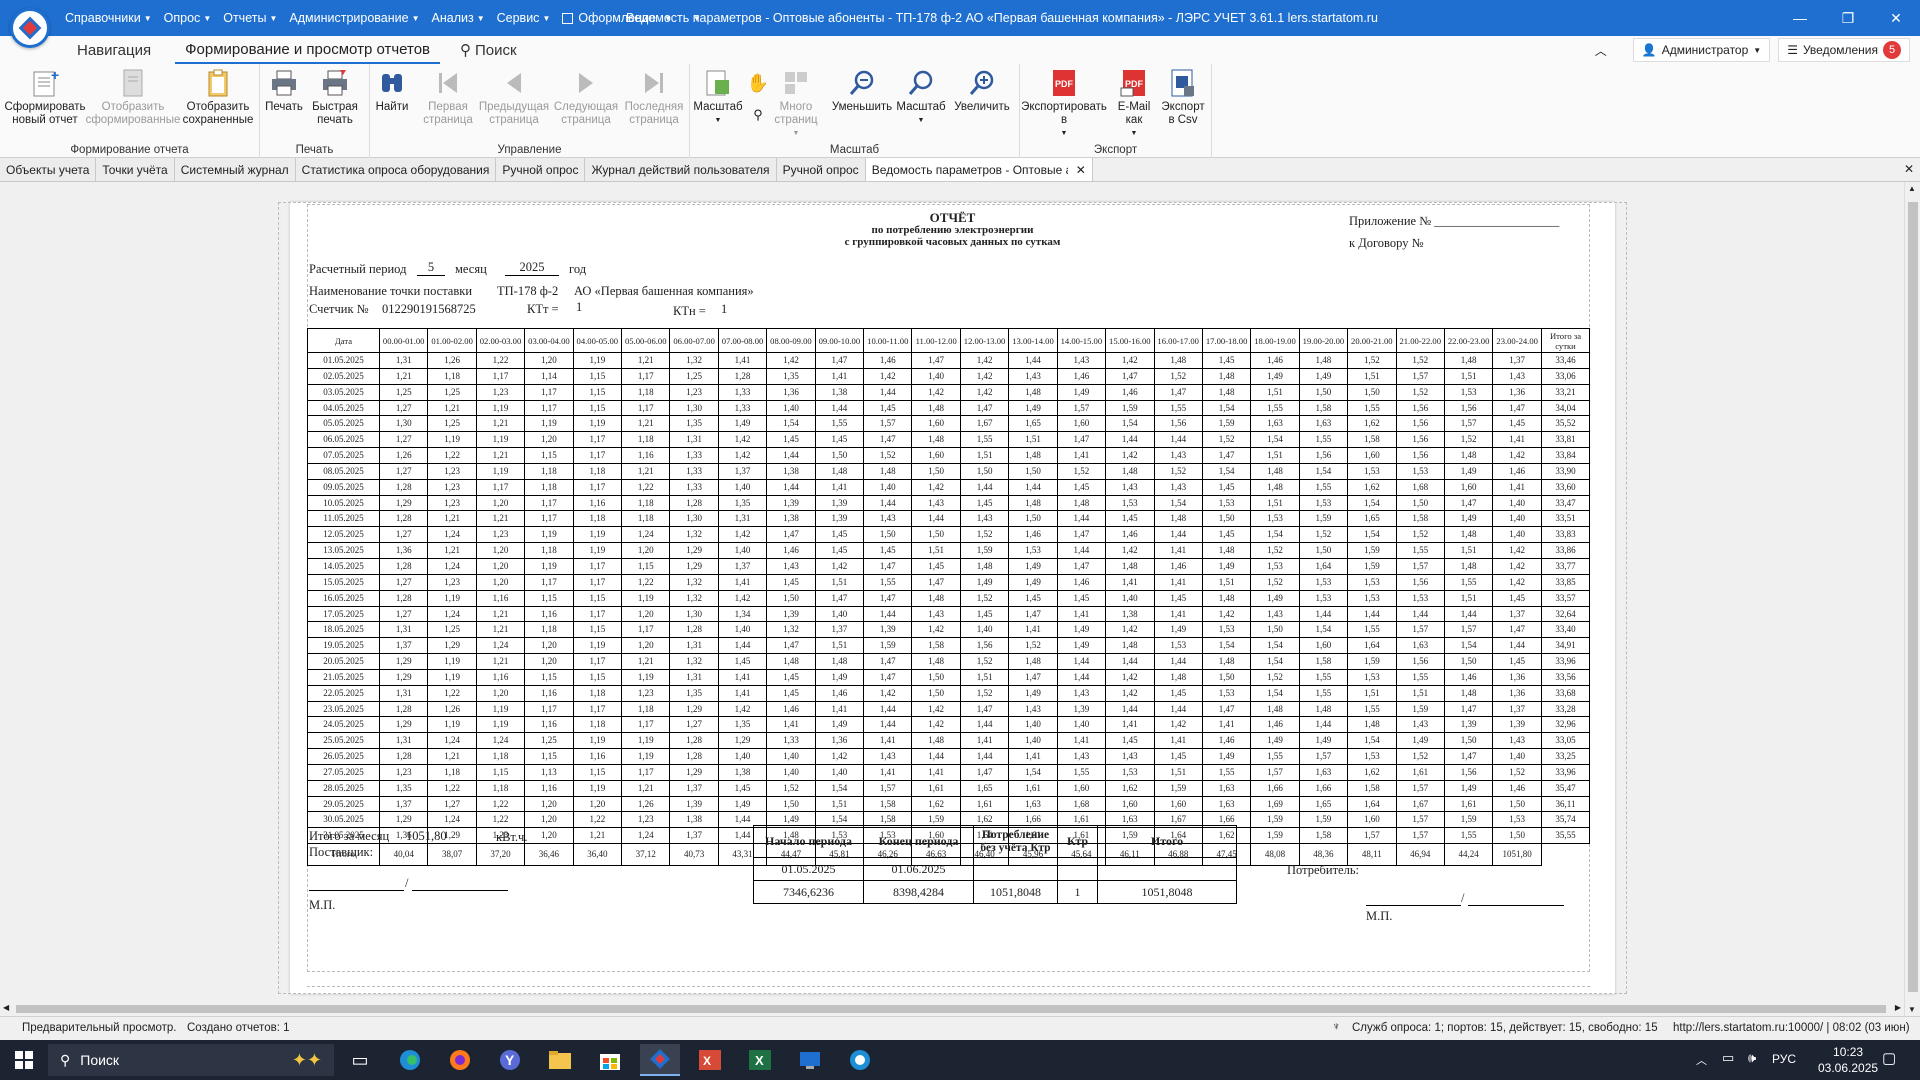  Describe the element at coordinates (936, 677) in the screenshot. I see `value-cell: 1,50` at that location.